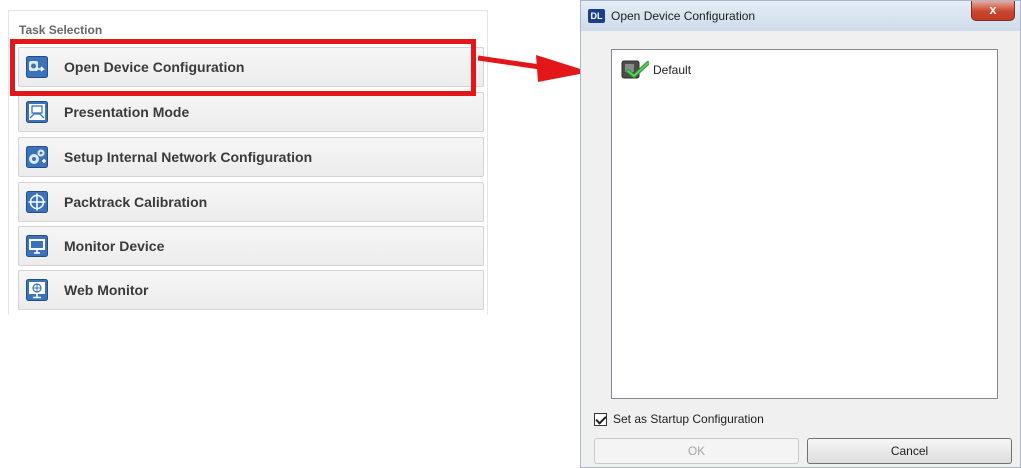 The height and width of the screenshot is (468, 1021). I want to click on monitor-icon, so click(37, 246).